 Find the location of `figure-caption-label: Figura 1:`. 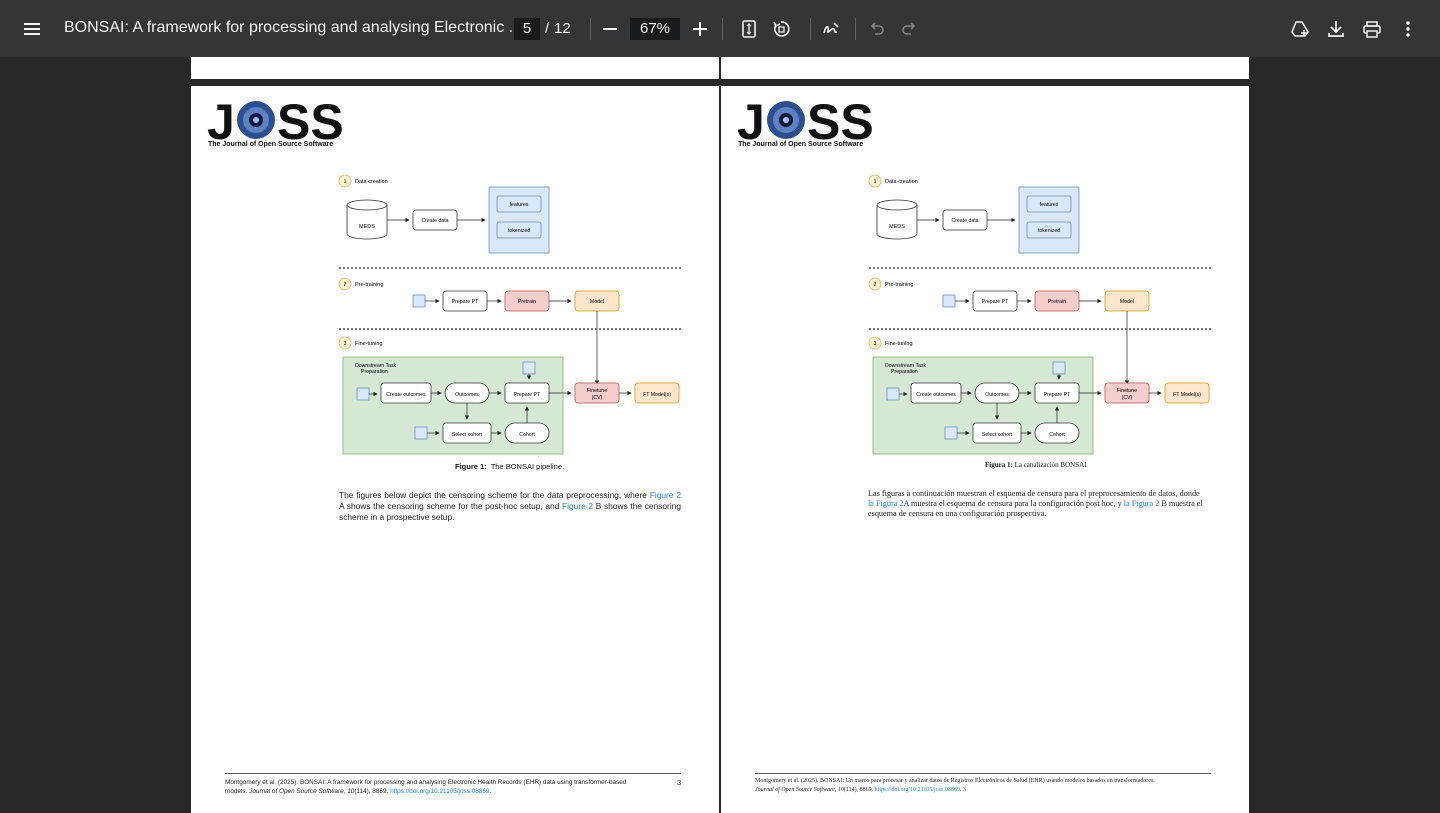

figure-caption-label: Figura 1: is located at coordinates (999, 465).